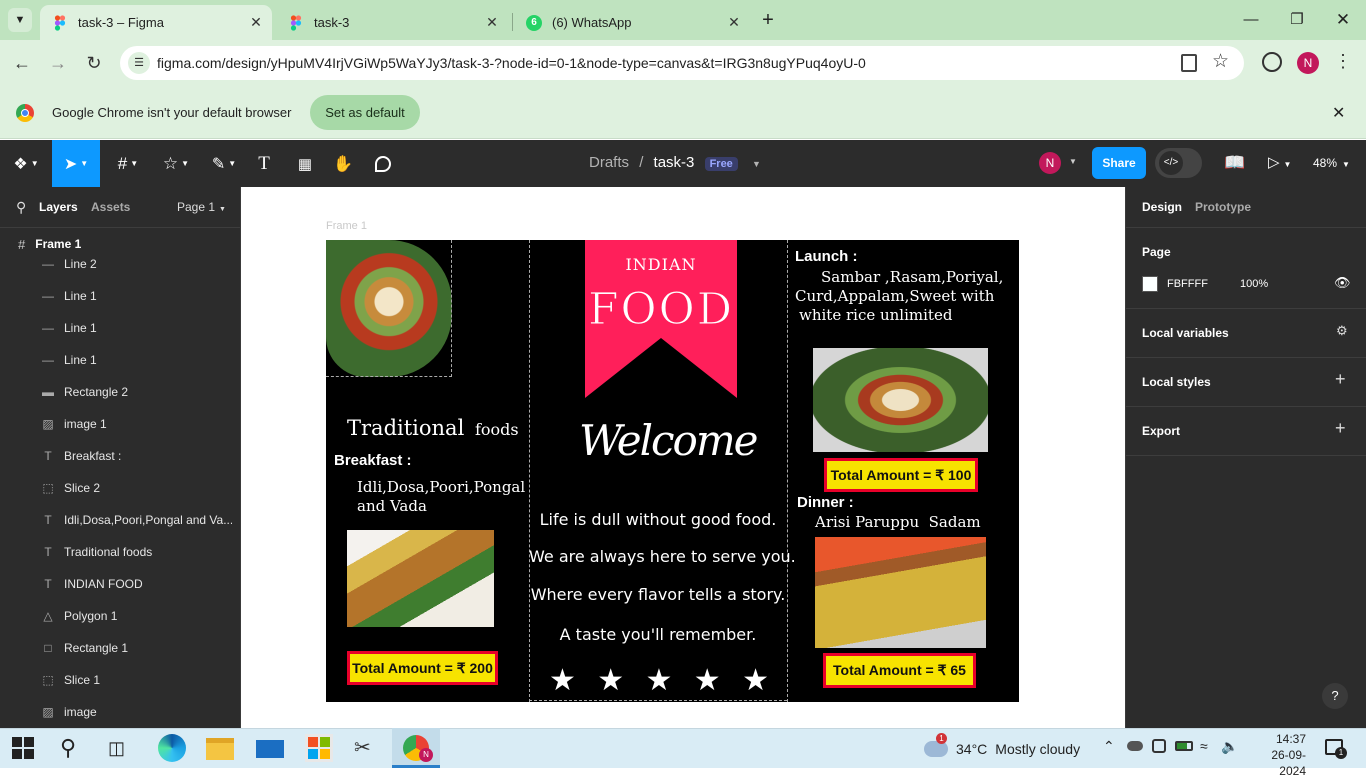 Image resolution: width=1366 pixels, height=779 pixels. I want to click on tab-prototype: Prototype, so click(1223, 207).